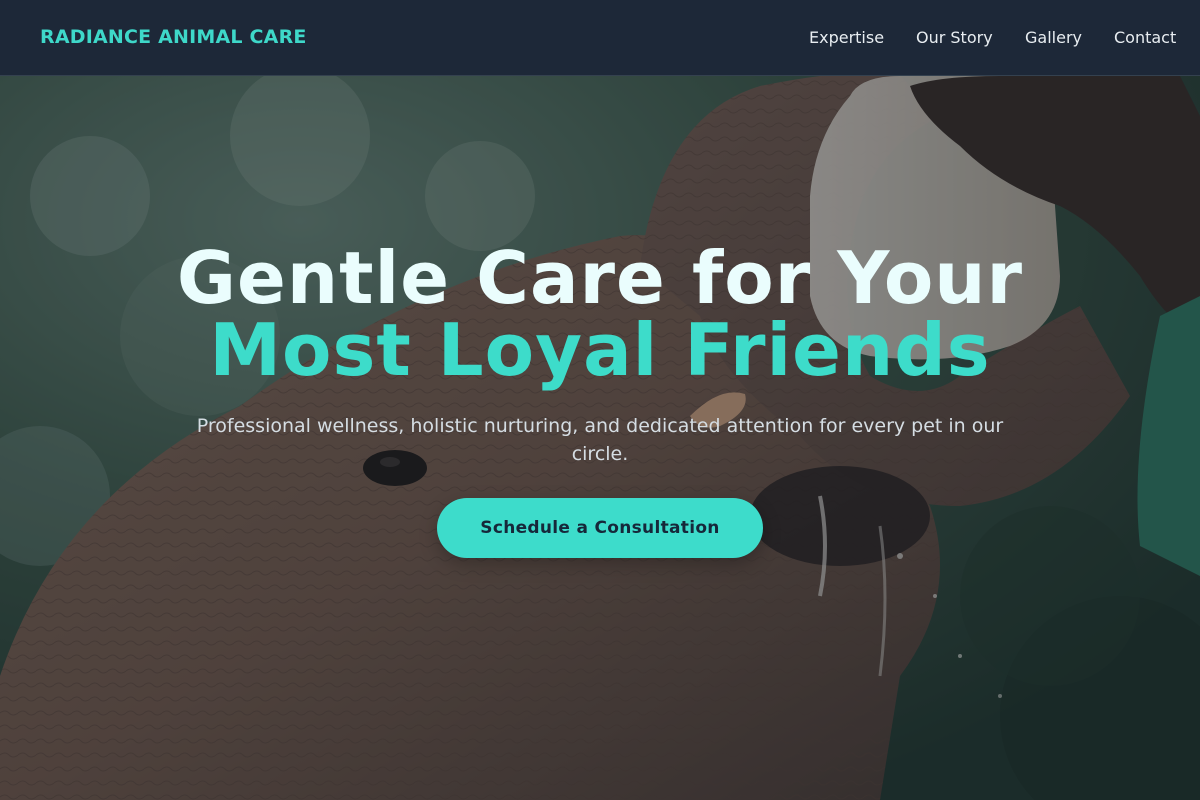  What do you see at coordinates (954, 37) in the screenshot?
I see `nav-link-our-story: Our Story` at bounding box center [954, 37].